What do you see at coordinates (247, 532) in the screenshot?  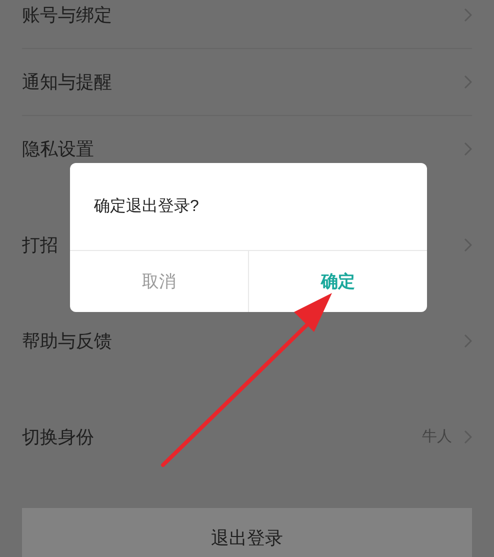 I see `logout-button: 退出登录` at bounding box center [247, 532].